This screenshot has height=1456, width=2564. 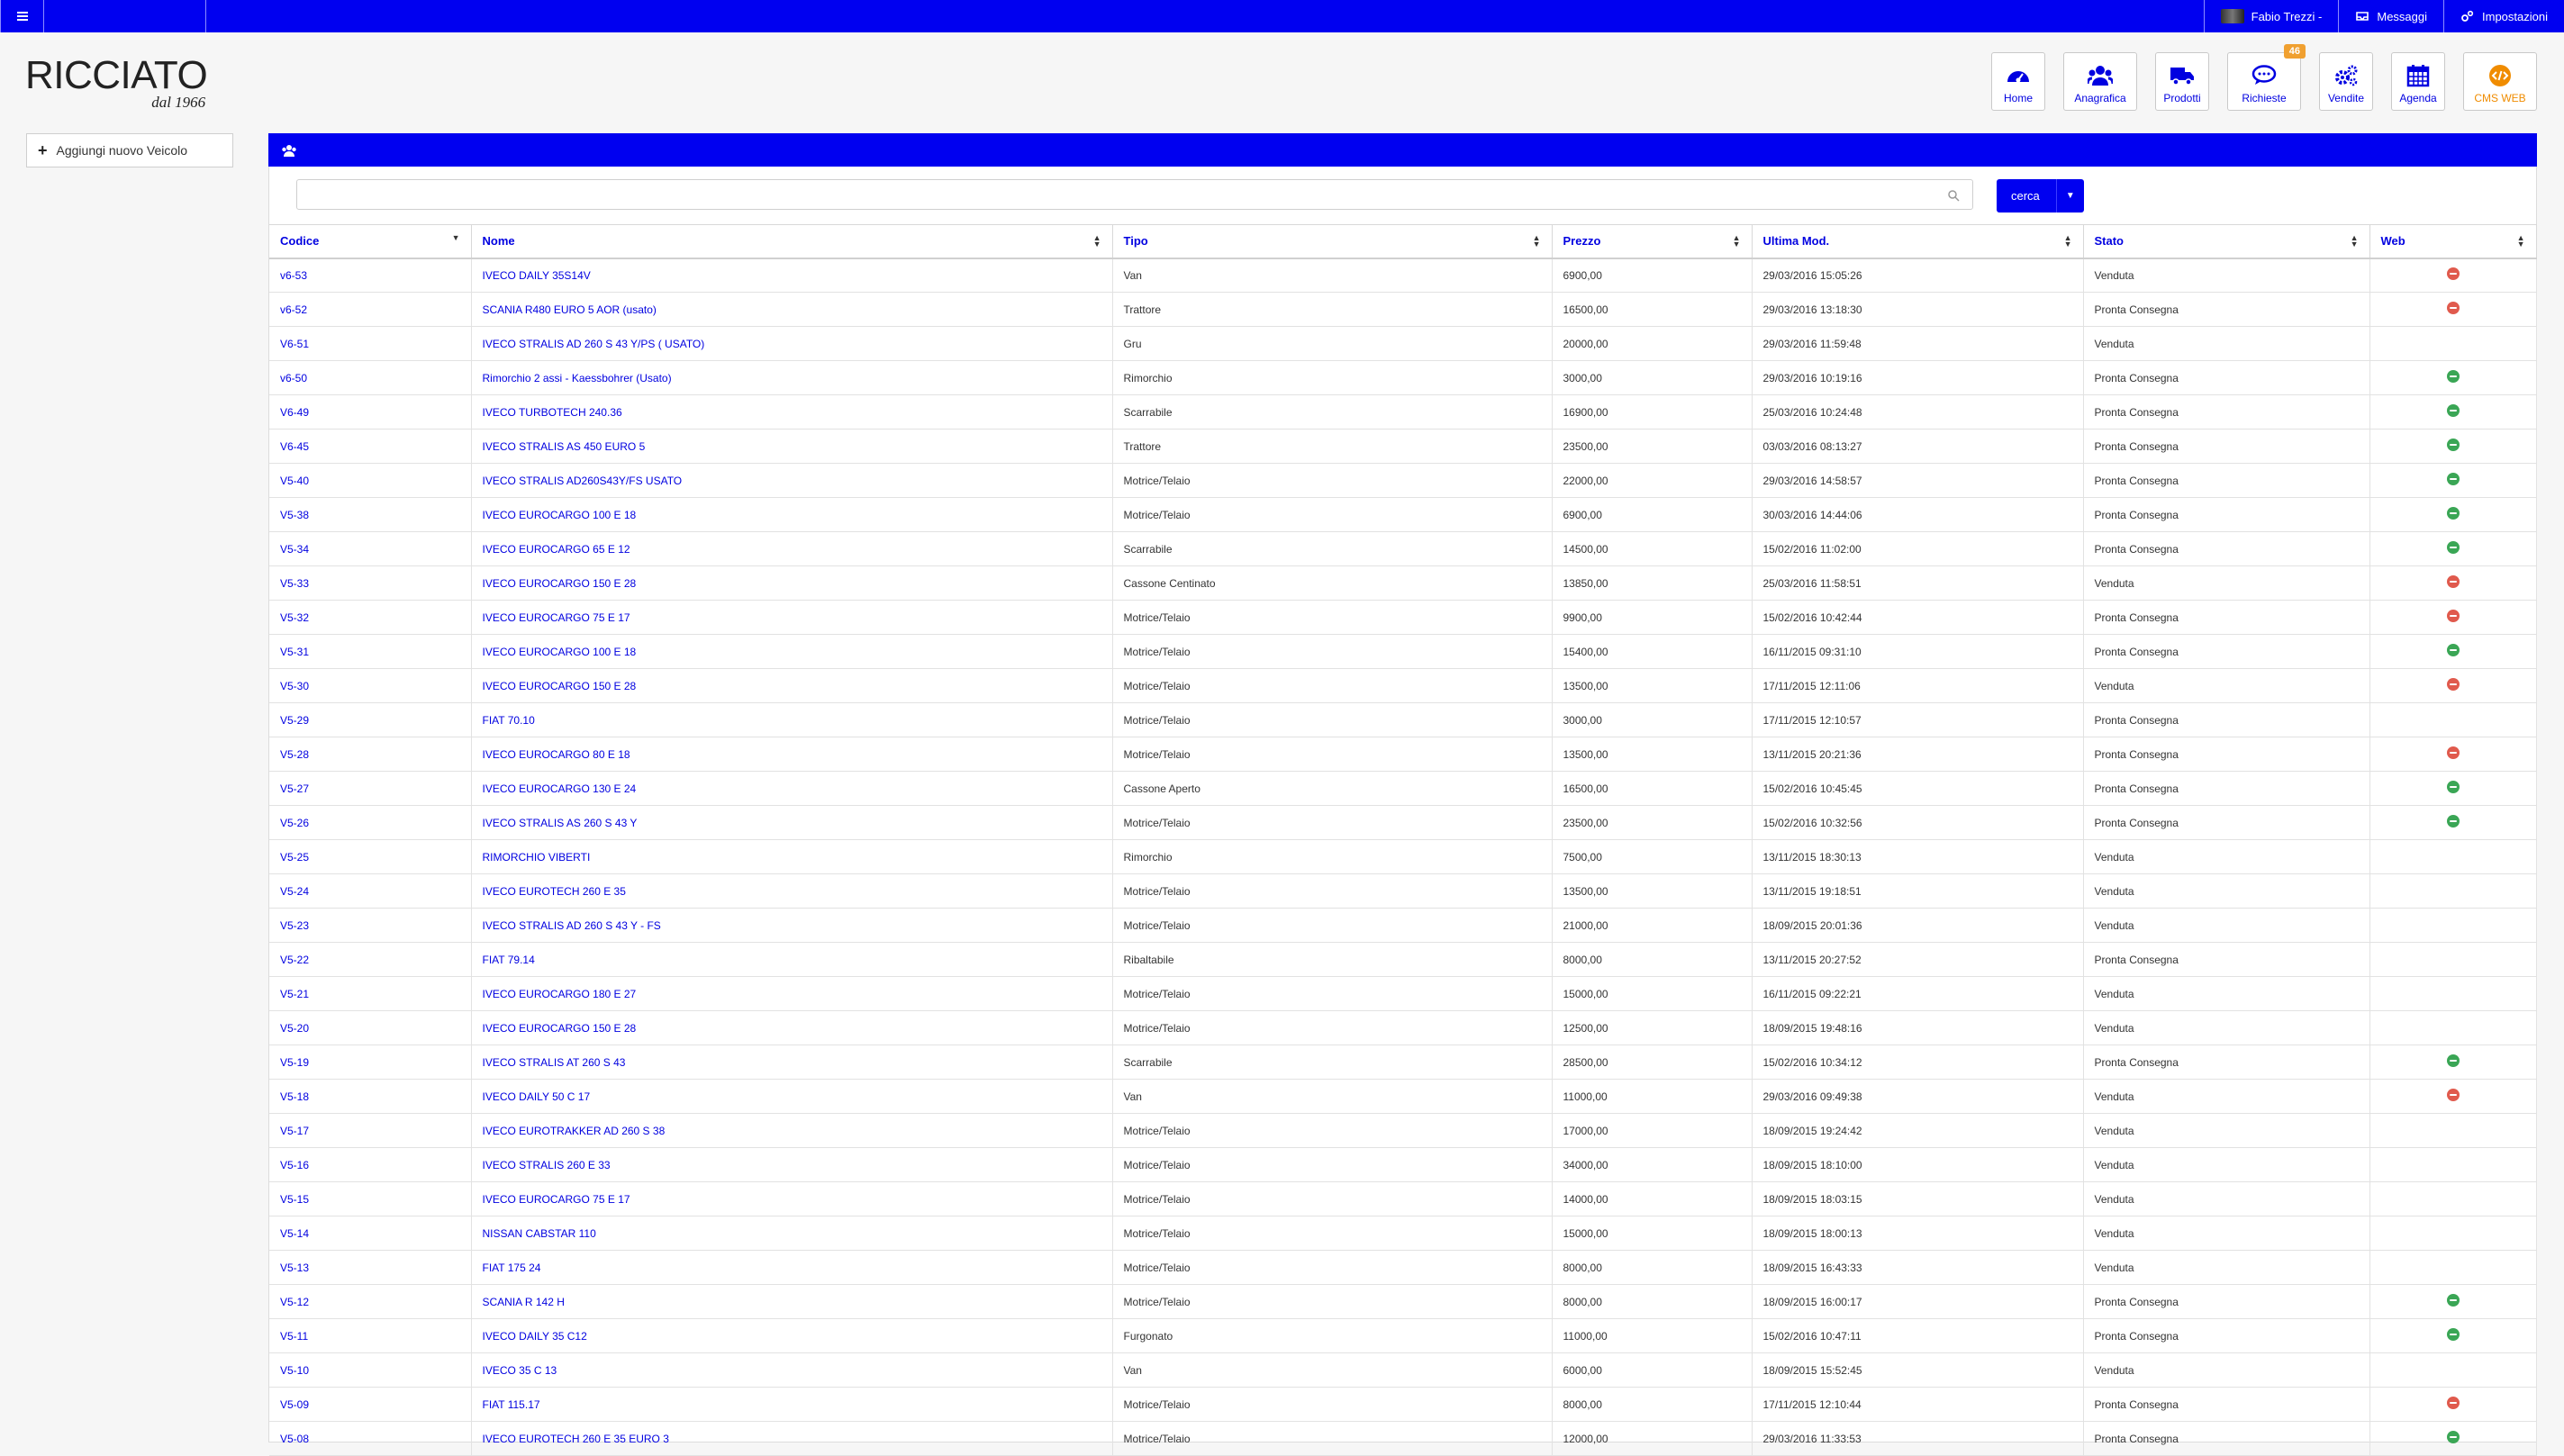 What do you see at coordinates (370, 242) in the screenshot?
I see `col-header-codice: Codice ▼` at bounding box center [370, 242].